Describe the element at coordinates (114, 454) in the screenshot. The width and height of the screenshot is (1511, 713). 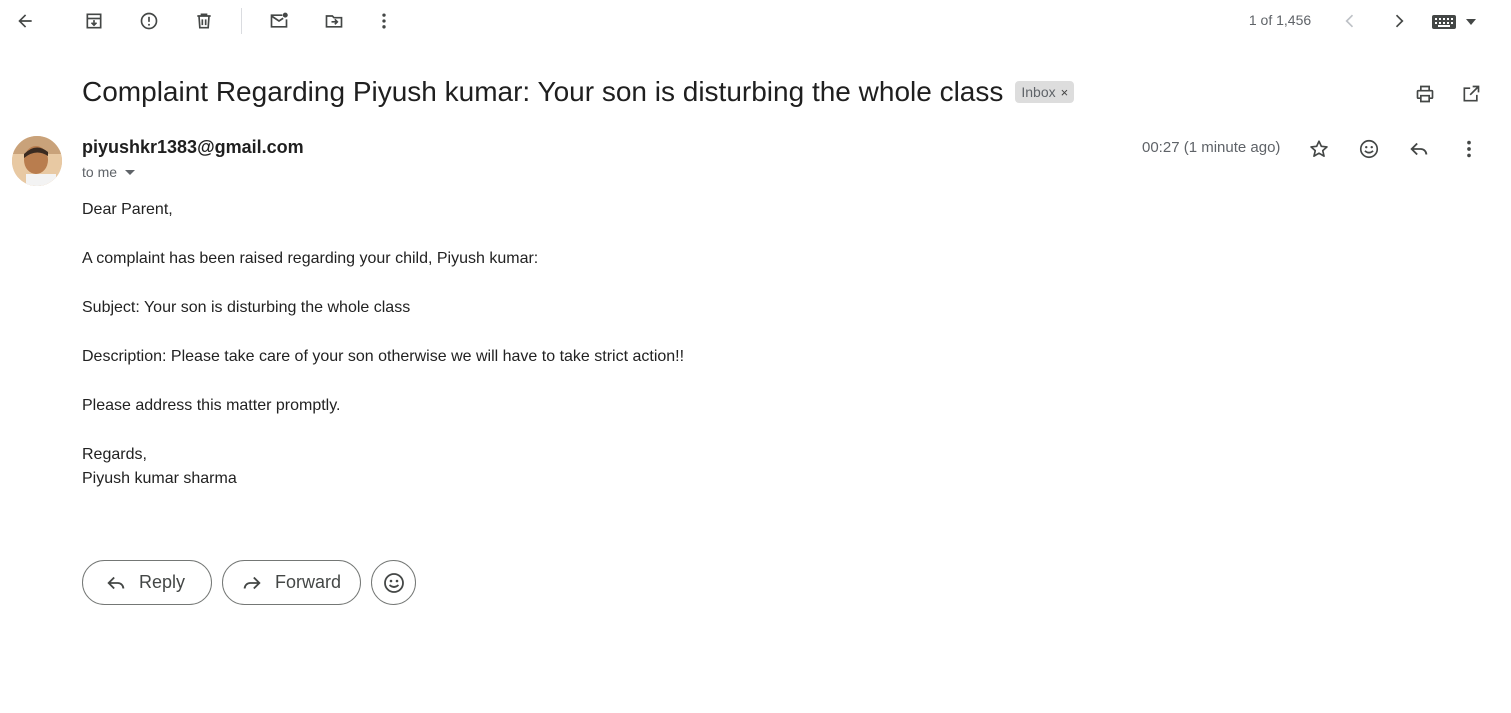
I see `body-closing: Regards,` at that location.